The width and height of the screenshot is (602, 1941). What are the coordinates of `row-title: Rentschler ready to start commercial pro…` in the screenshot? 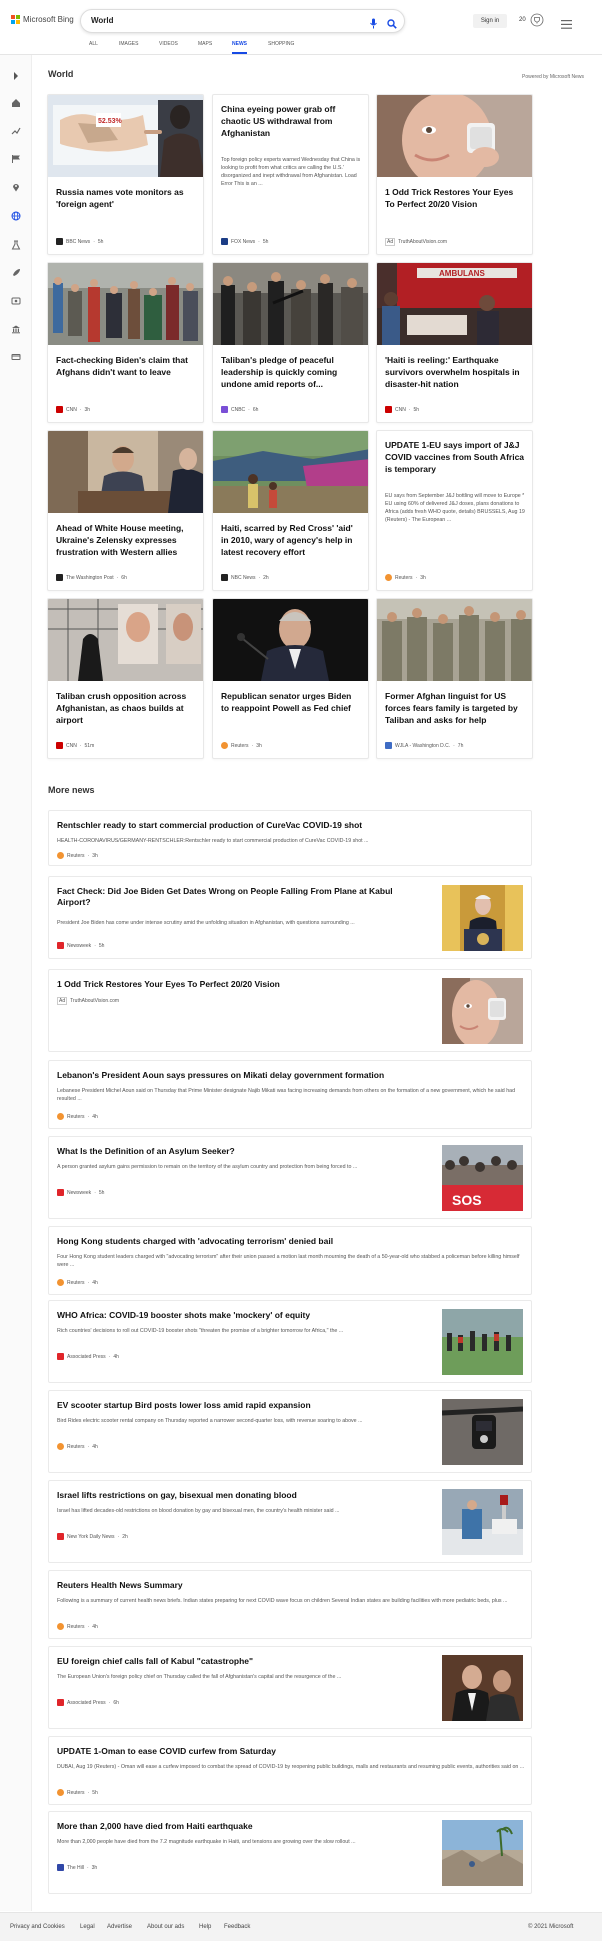 It's located at (209, 825).